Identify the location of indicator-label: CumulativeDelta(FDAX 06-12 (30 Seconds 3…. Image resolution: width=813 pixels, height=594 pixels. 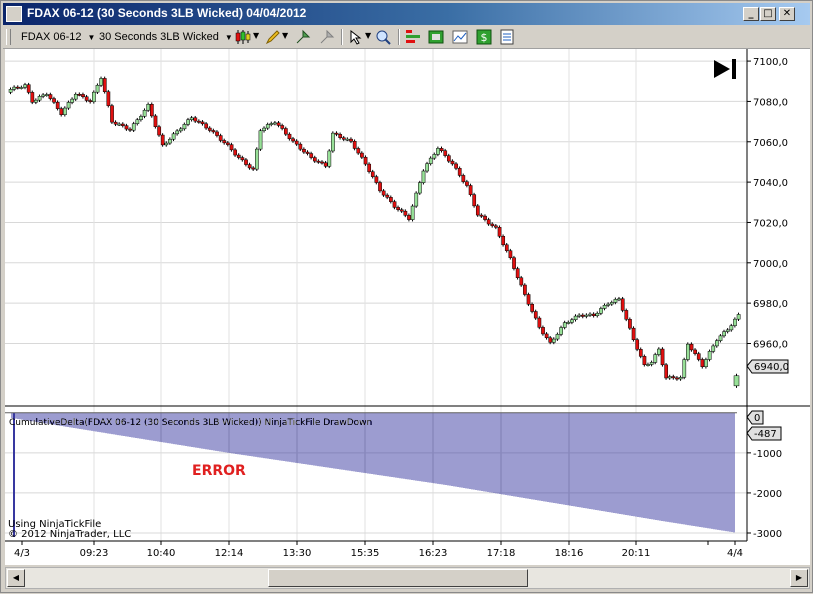
(191, 423).